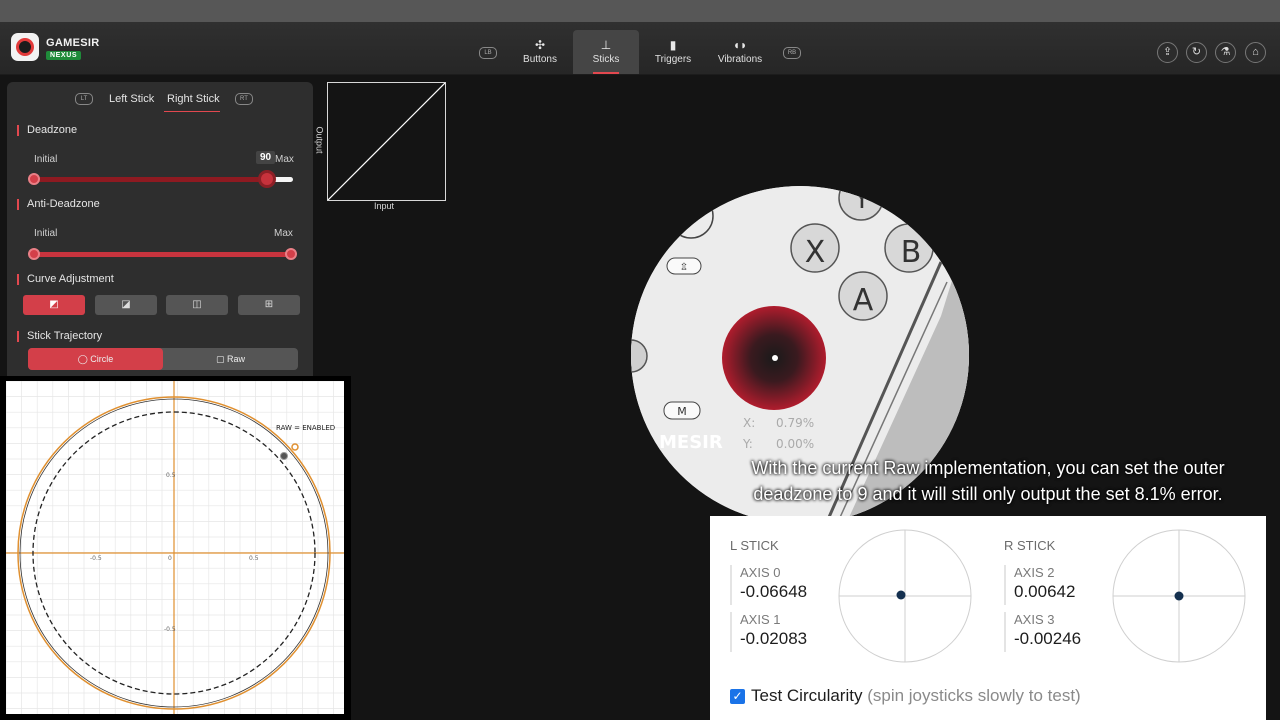 This screenshot has height=720, width=1280. Describe the element at coordinates (1034, 619) in the screenshot. I see `axis-3-name: AXIS 3` at that location.